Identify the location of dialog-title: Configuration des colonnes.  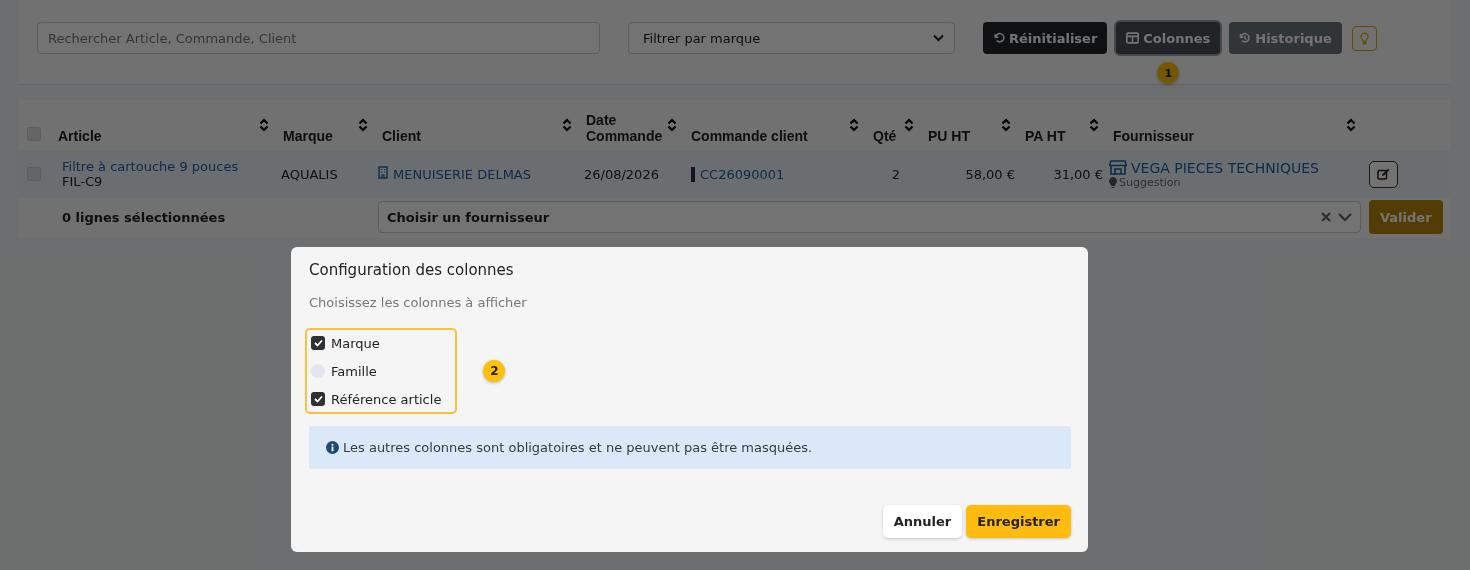
(412, 270).